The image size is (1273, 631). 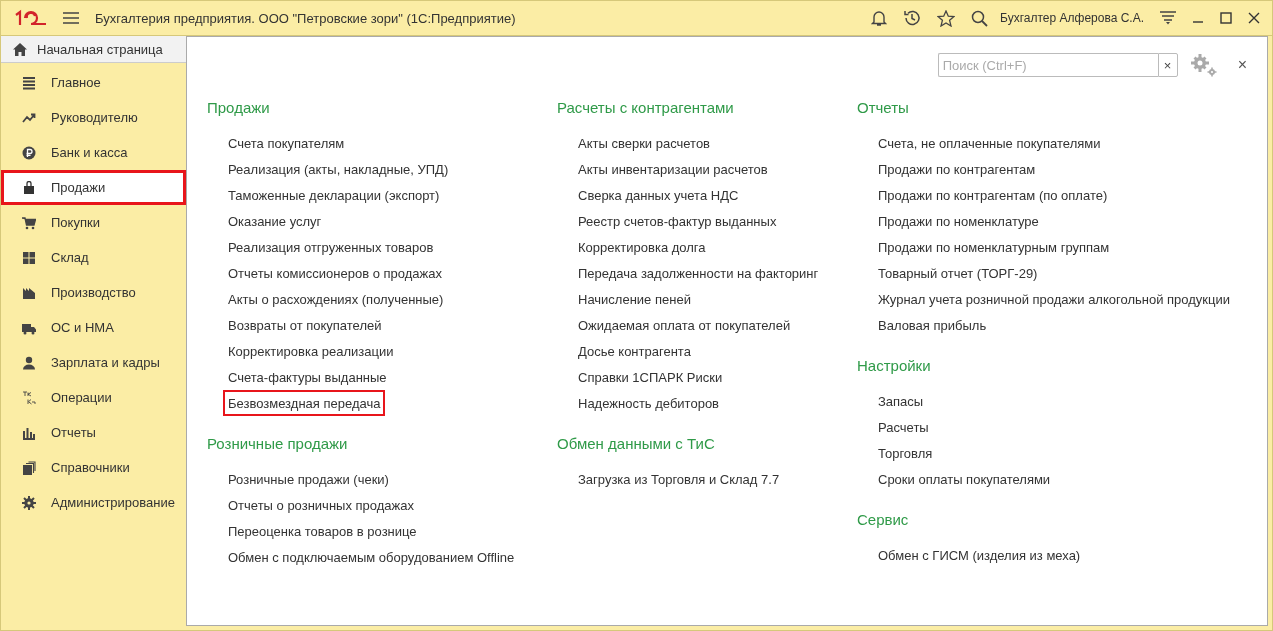 I want to click on sidebar-item: Склад, so click(x=93, y=257).